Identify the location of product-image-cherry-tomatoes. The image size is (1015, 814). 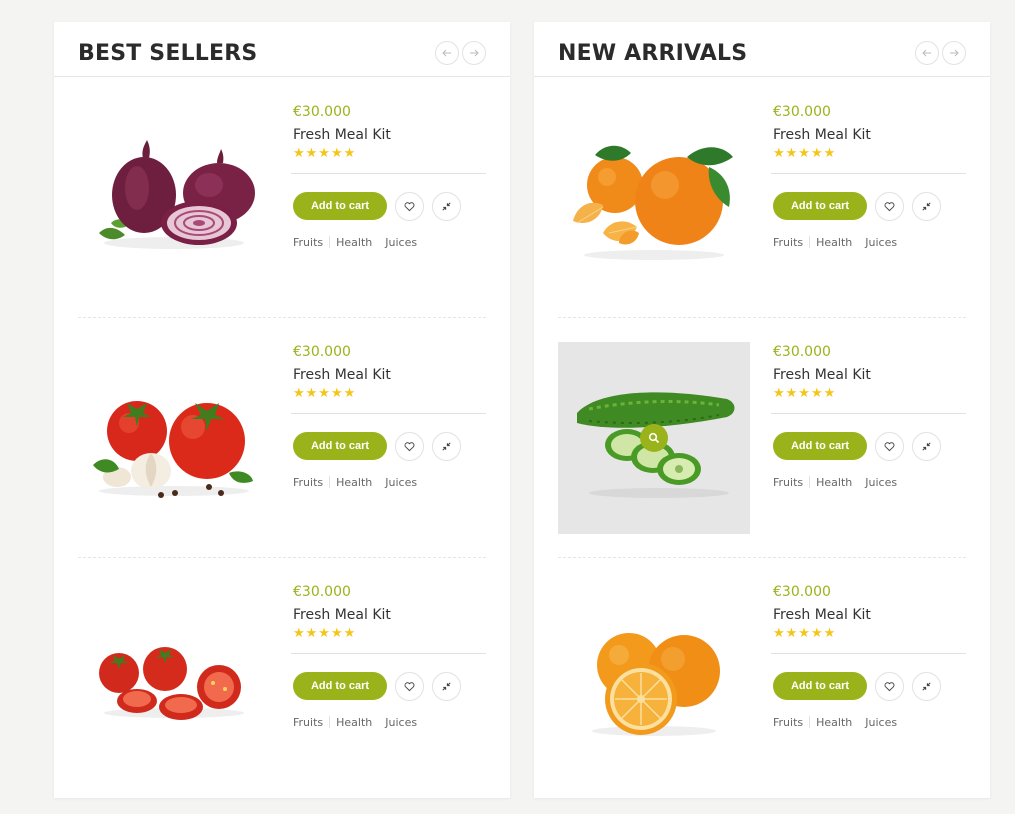
(174, 678).